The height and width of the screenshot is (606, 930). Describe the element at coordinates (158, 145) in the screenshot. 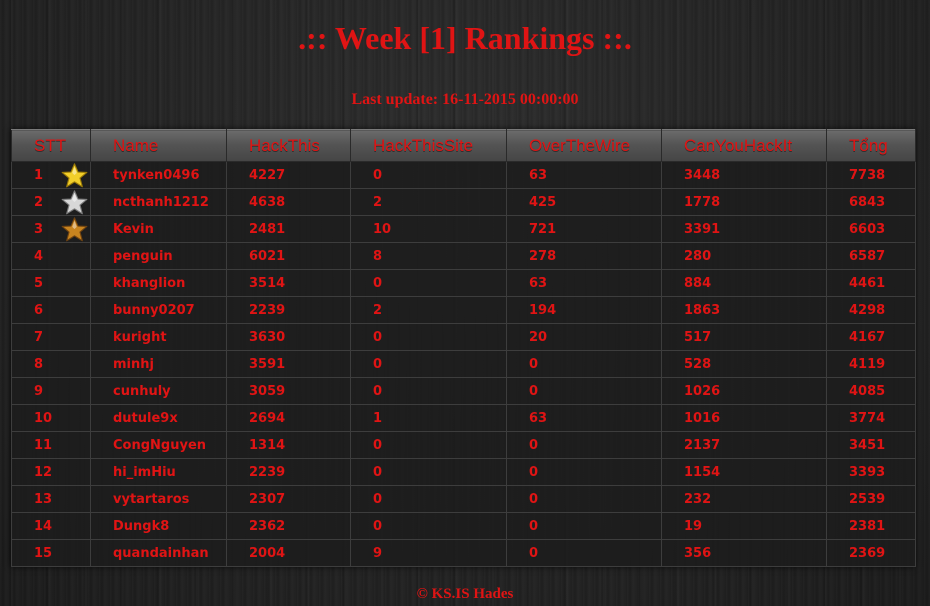

I see `column-header-name: Name` at that location.